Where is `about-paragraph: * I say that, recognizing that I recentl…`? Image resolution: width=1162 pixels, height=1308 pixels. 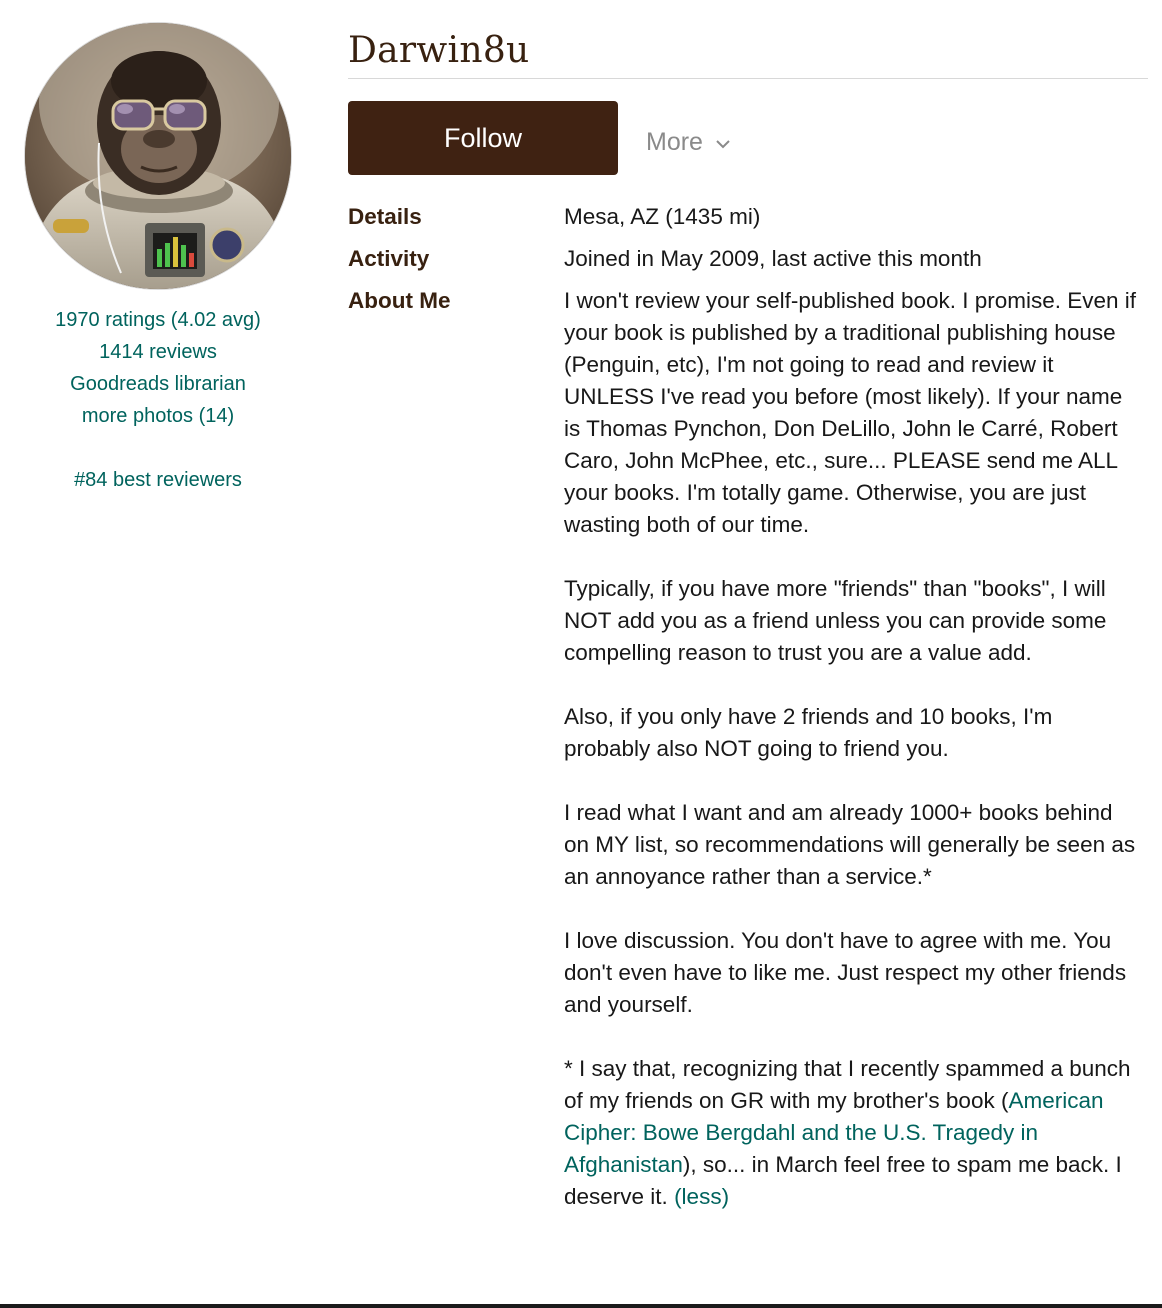 about-paragraph: * I say that, recognizing that I recentl… is located at coordinates (851, 1133).